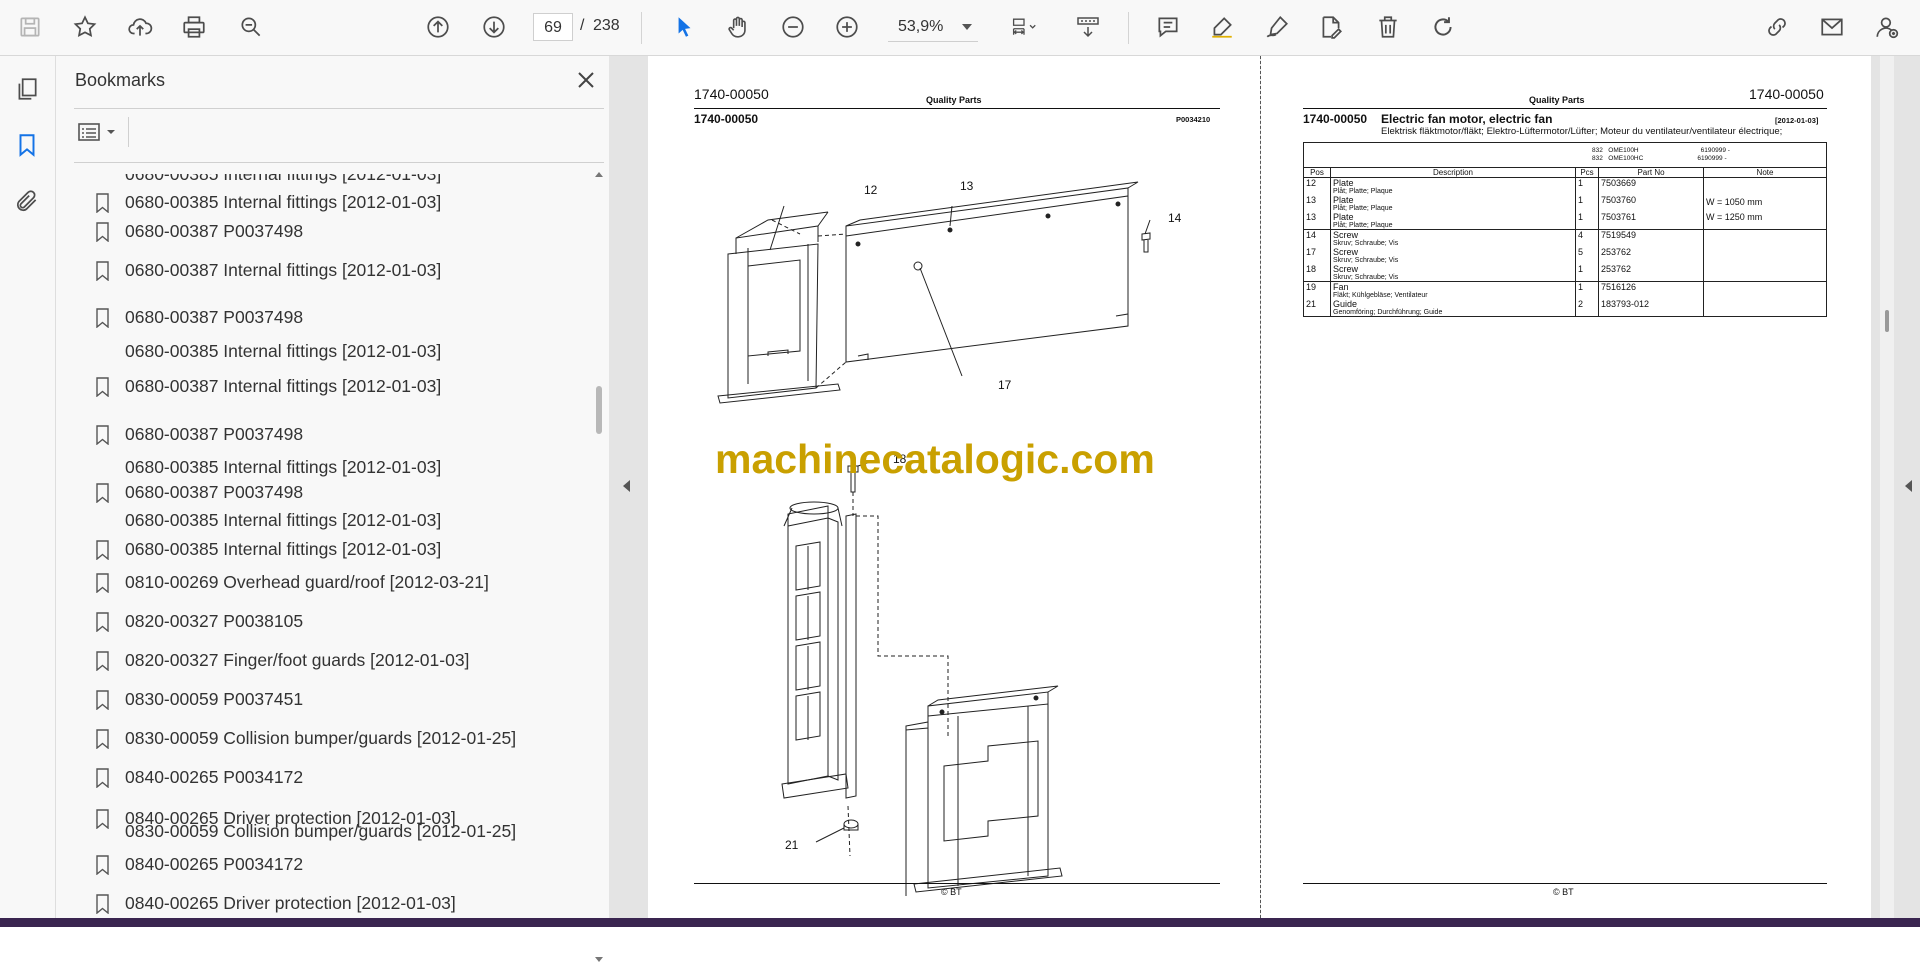 The image size is (1920, 964). Describe the element at coordinates (847, 27) in the screenshot. I see `zoom-in-icon` at that location.